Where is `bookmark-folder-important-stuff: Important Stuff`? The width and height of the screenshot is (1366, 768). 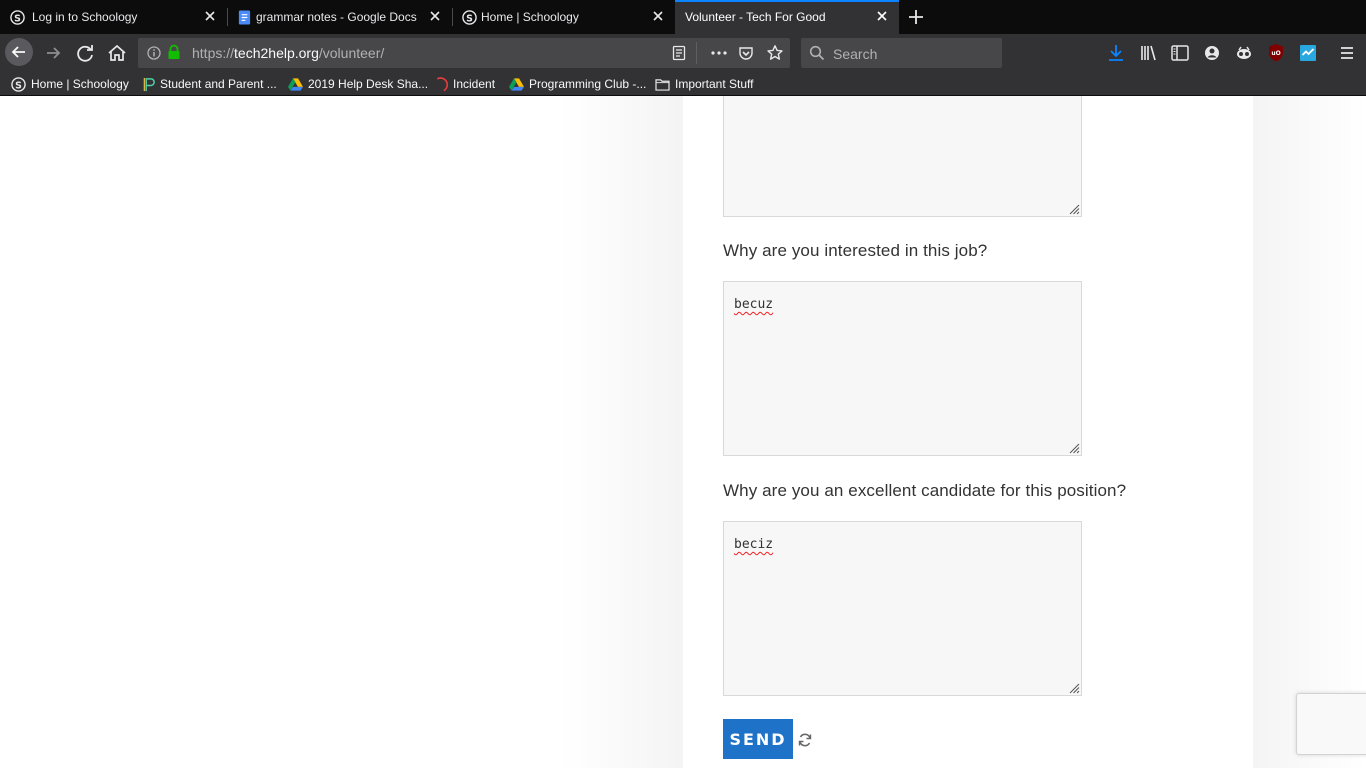
bookmark-folder-important-stuff: Important Stuff is located at coordinates (704, 84).